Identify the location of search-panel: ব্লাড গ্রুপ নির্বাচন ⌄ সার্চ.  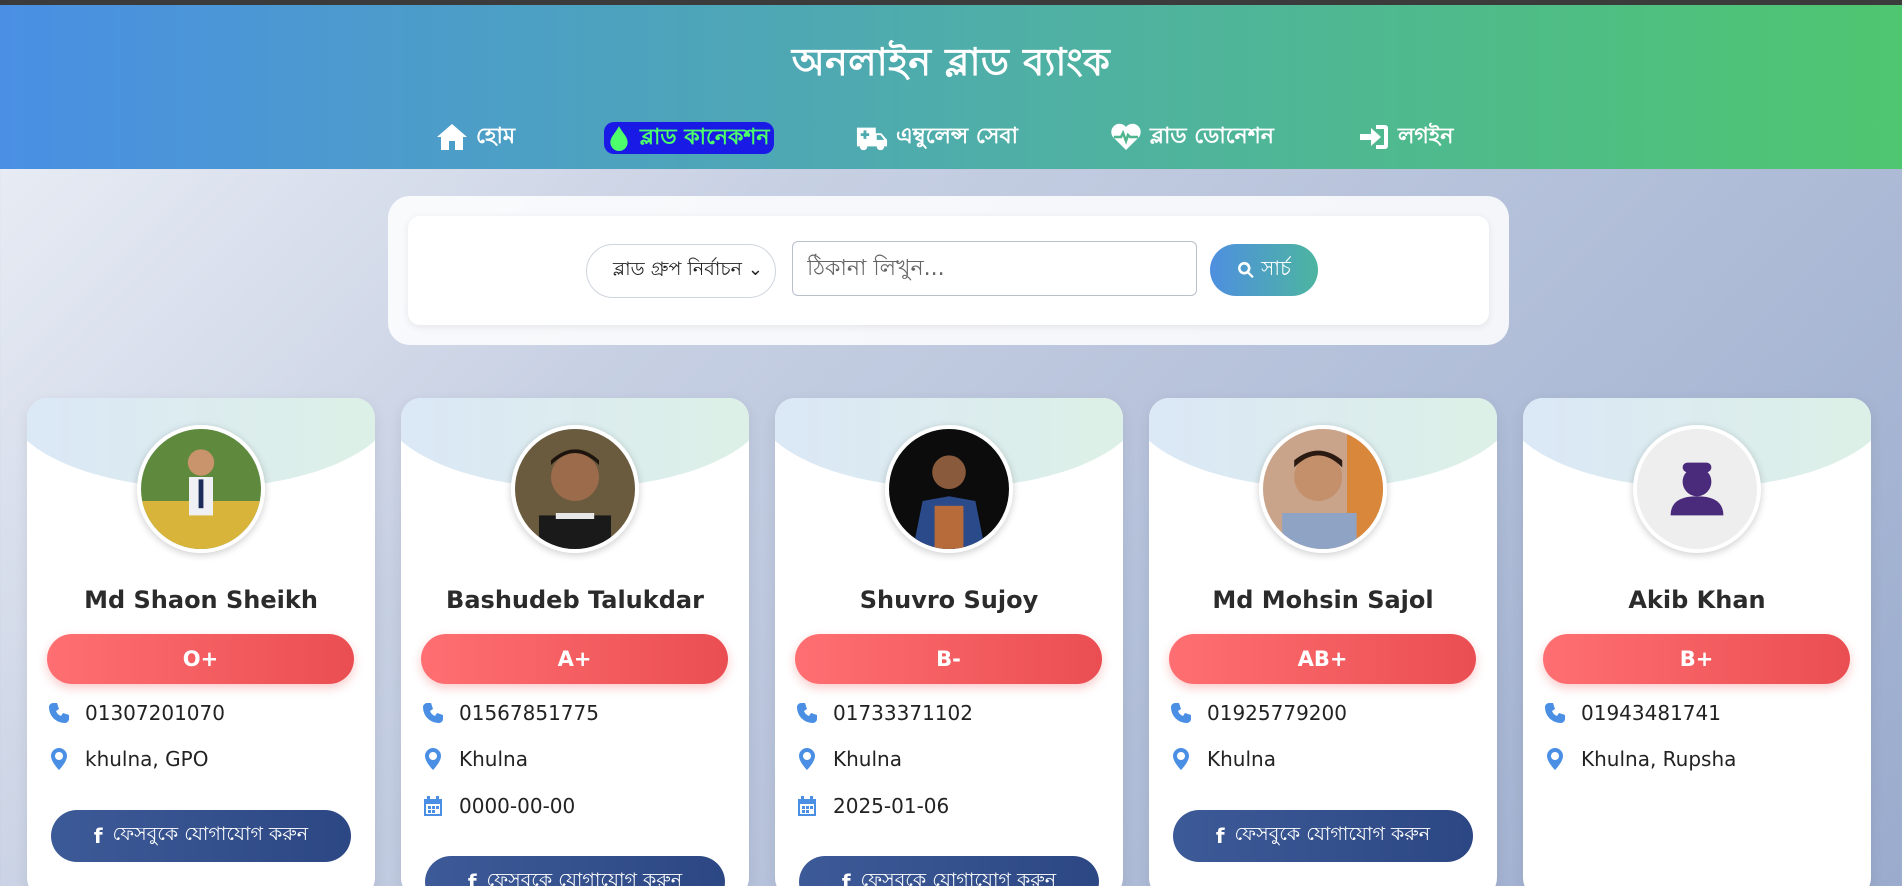
(948, 270).